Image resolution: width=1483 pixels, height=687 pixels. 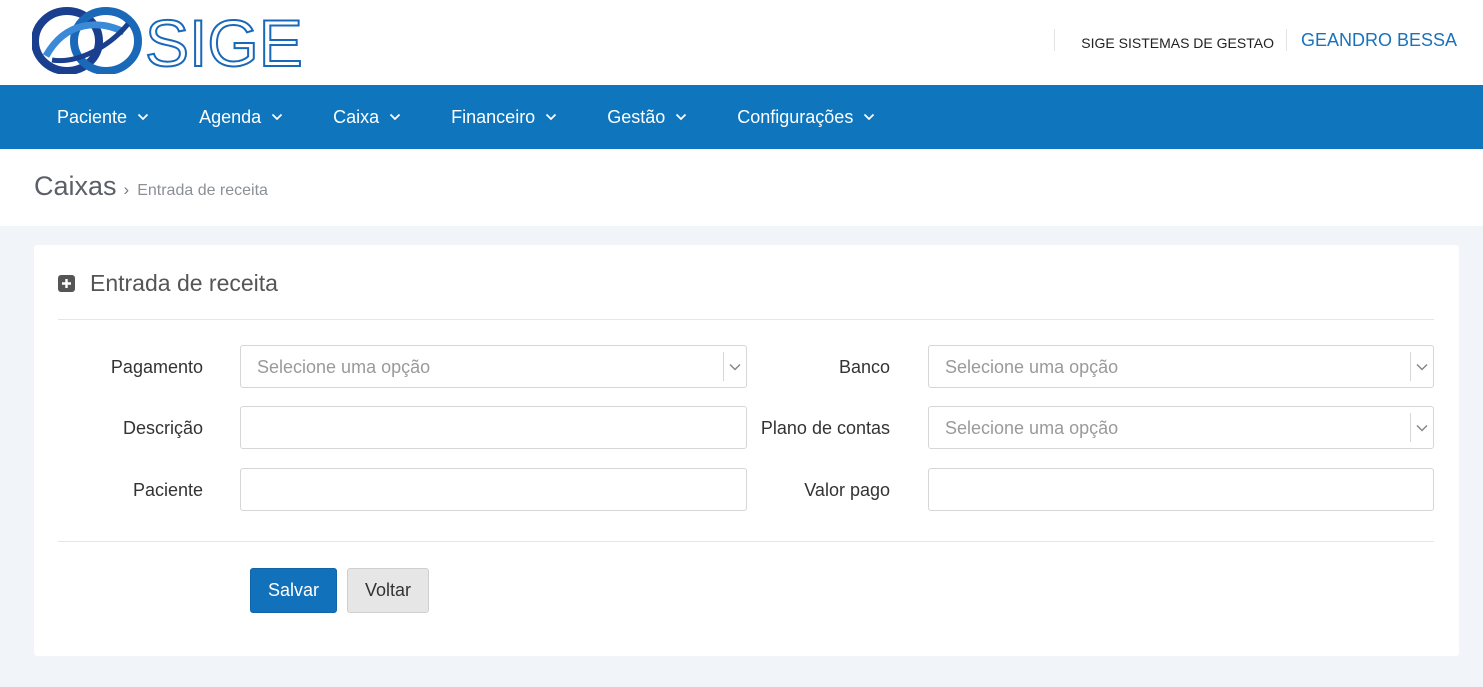 I want to click on plus-square-icon, so click(x=66, y=283).